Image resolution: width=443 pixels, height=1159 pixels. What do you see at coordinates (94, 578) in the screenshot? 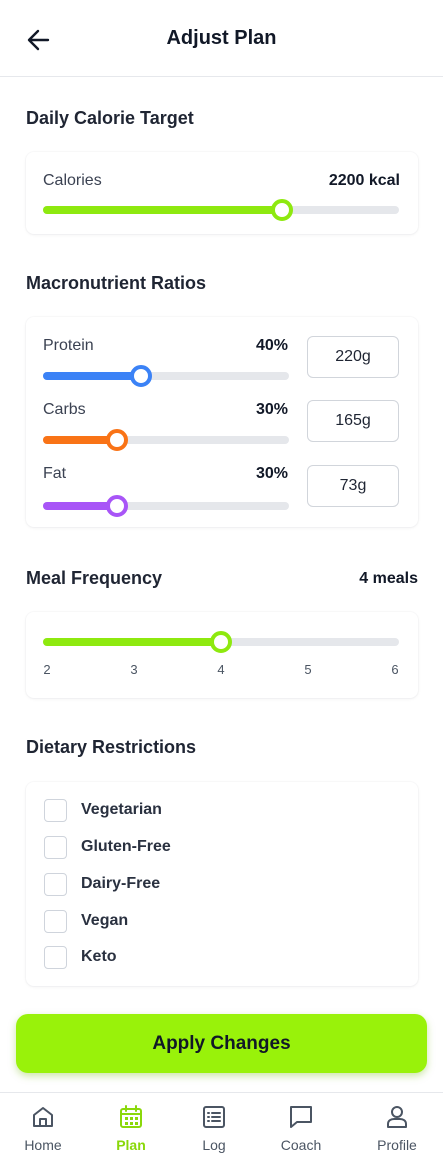
I see `meals-section-title: Meal Frequency` at bounding box center [94, 578].